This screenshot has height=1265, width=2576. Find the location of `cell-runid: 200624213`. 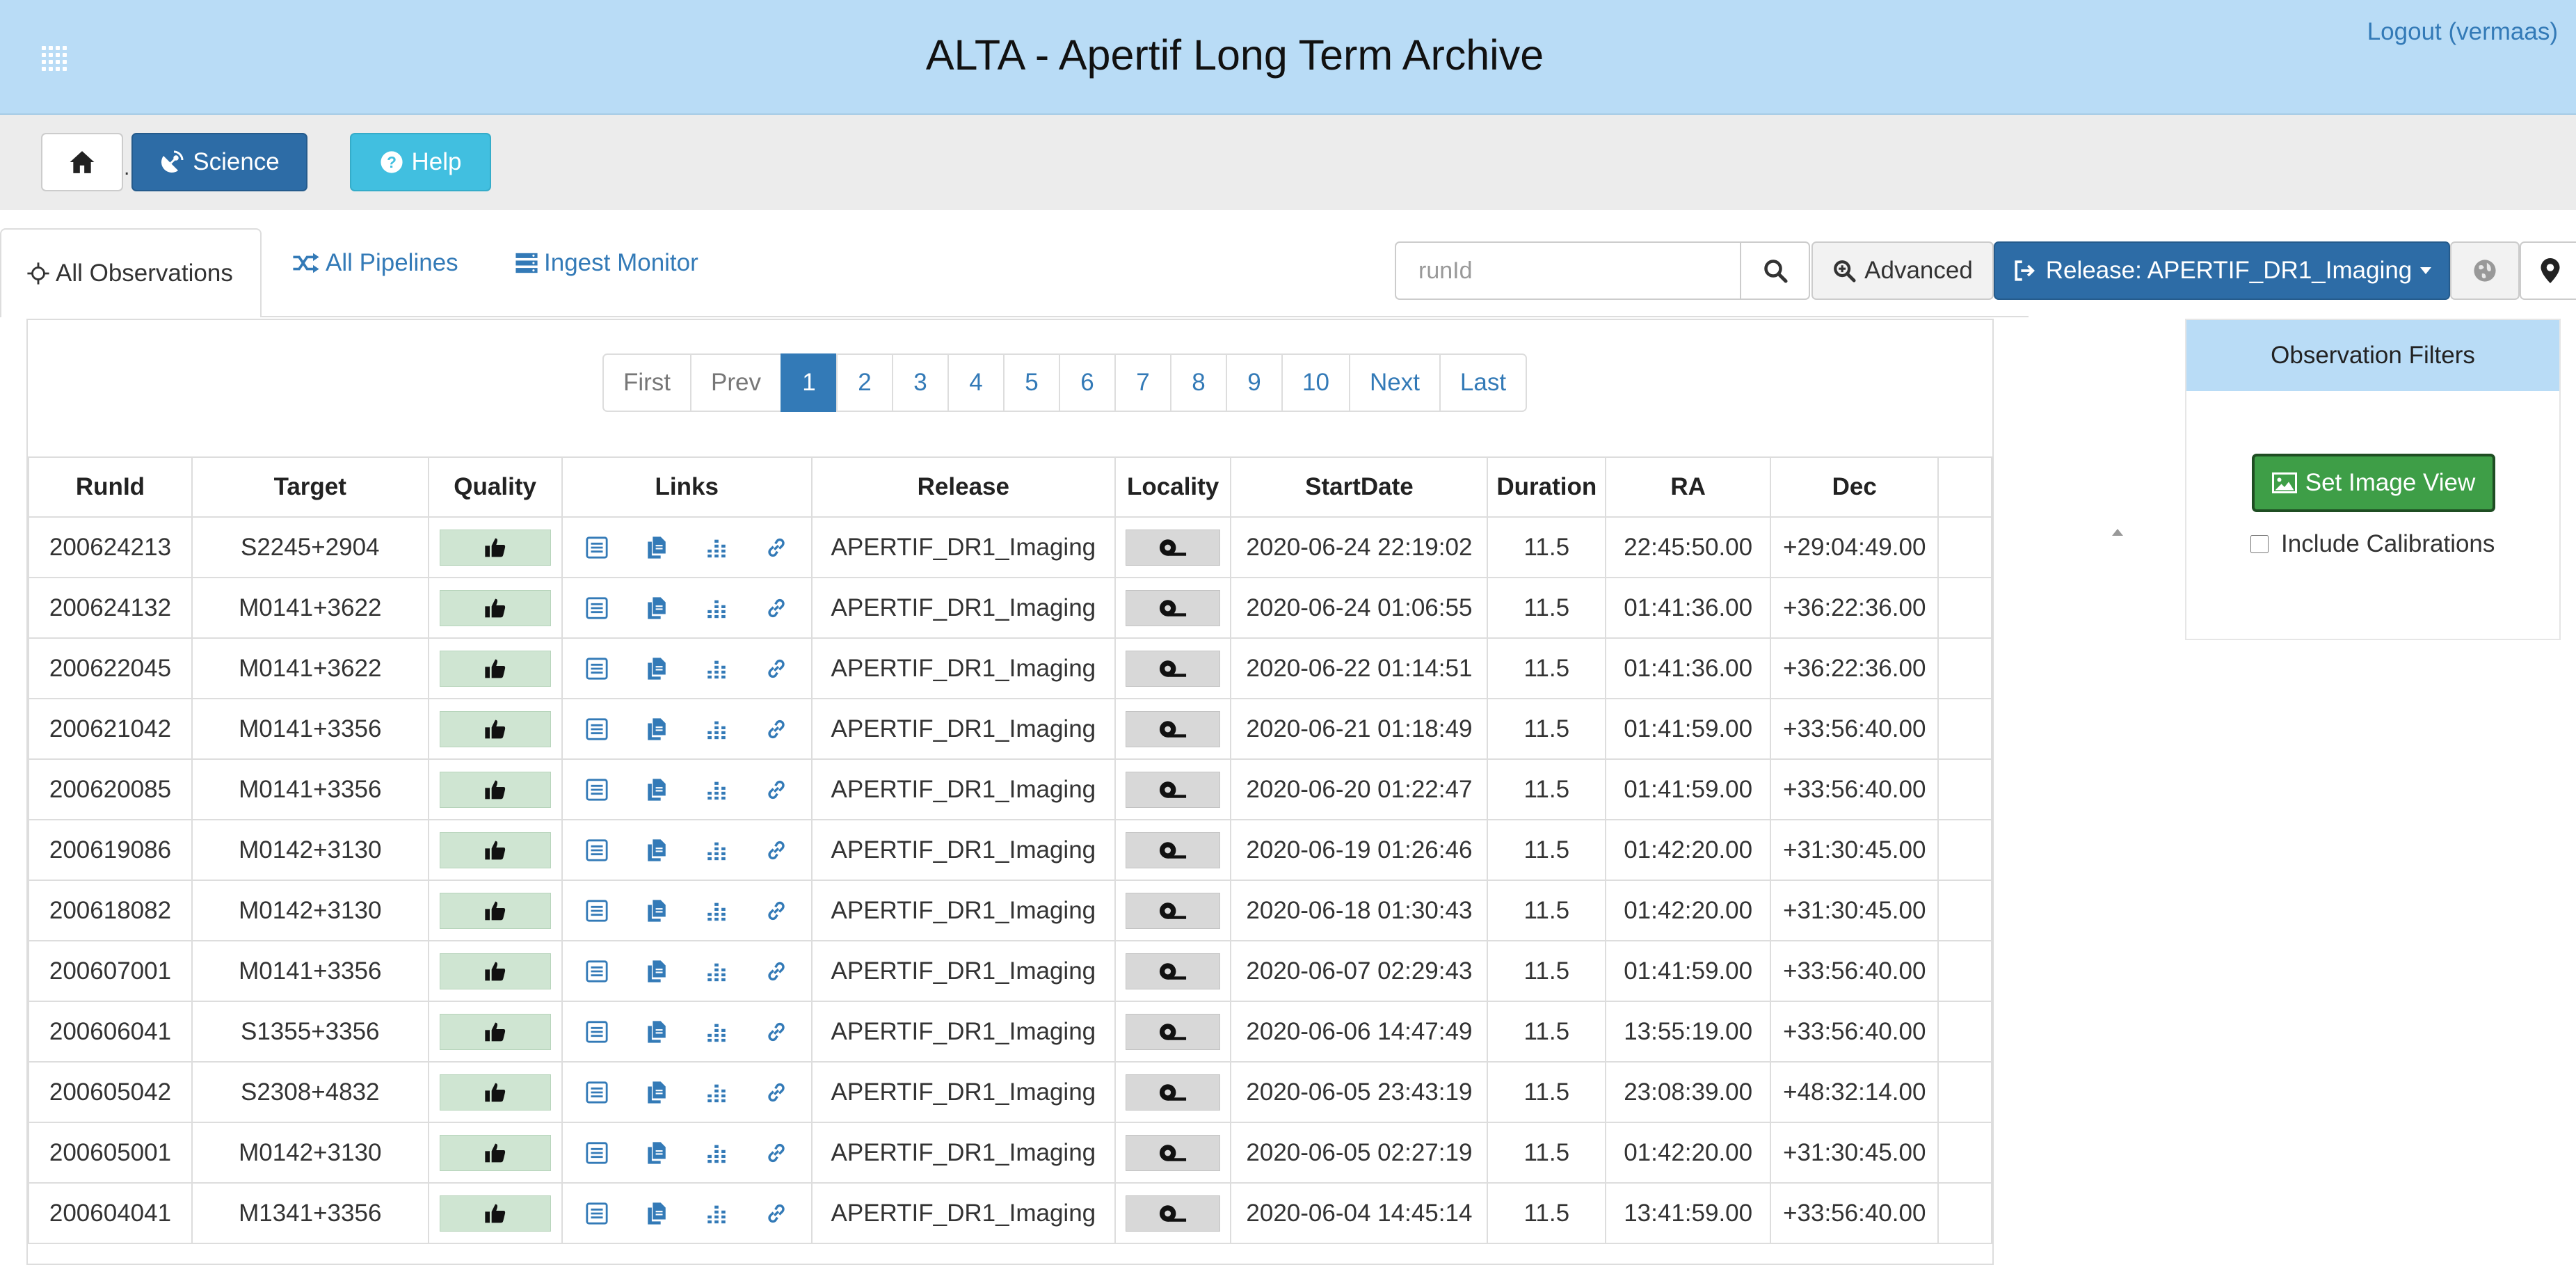

cell-runid: 200624213 is located at coordinates (110, 547).